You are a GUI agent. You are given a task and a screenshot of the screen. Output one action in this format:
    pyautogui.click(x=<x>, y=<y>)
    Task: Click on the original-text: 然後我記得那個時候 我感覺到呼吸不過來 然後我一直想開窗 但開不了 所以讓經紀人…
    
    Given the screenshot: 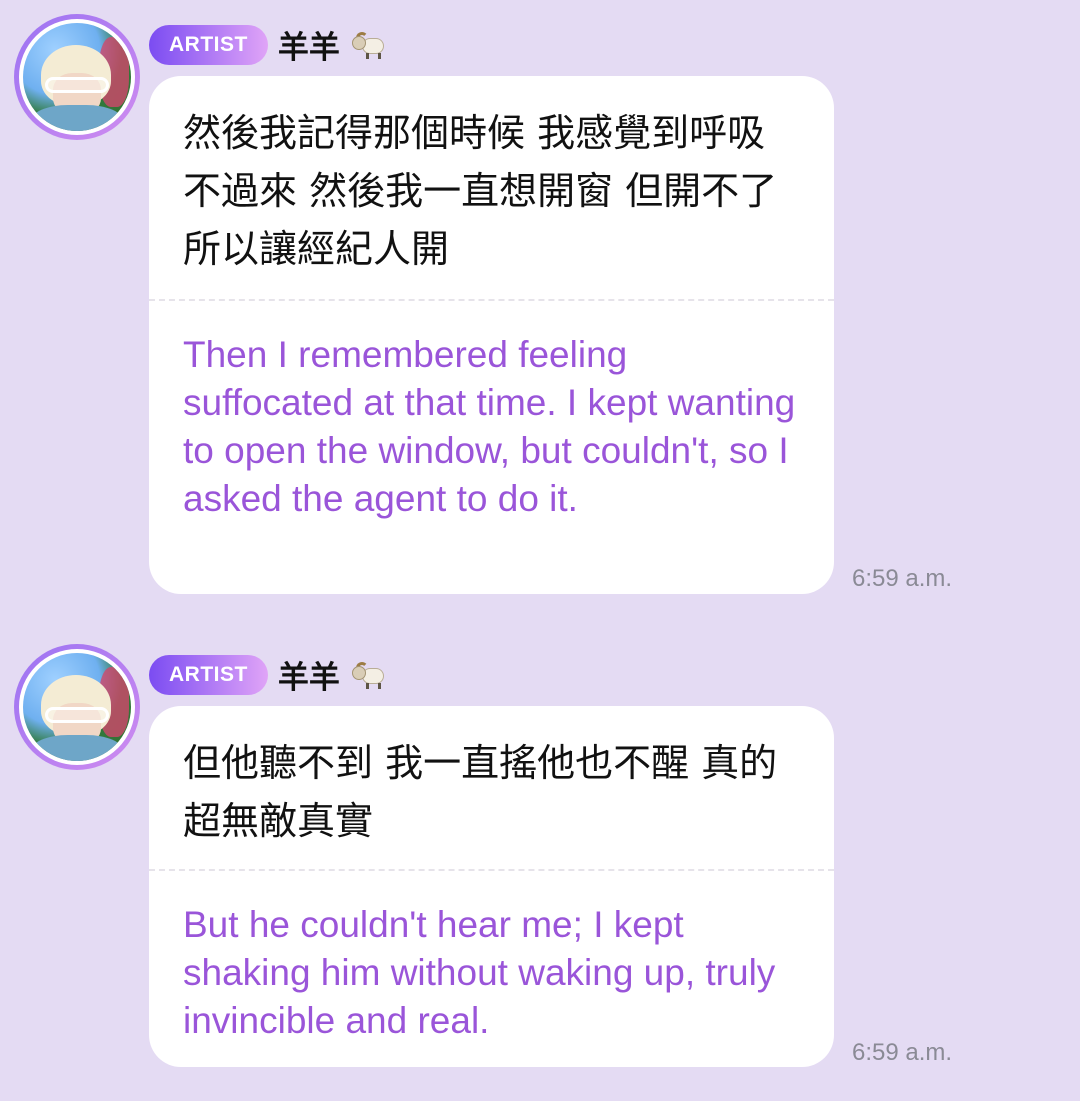 What is the action you would take?
    pyautogui.click(x=480, y=191)
    